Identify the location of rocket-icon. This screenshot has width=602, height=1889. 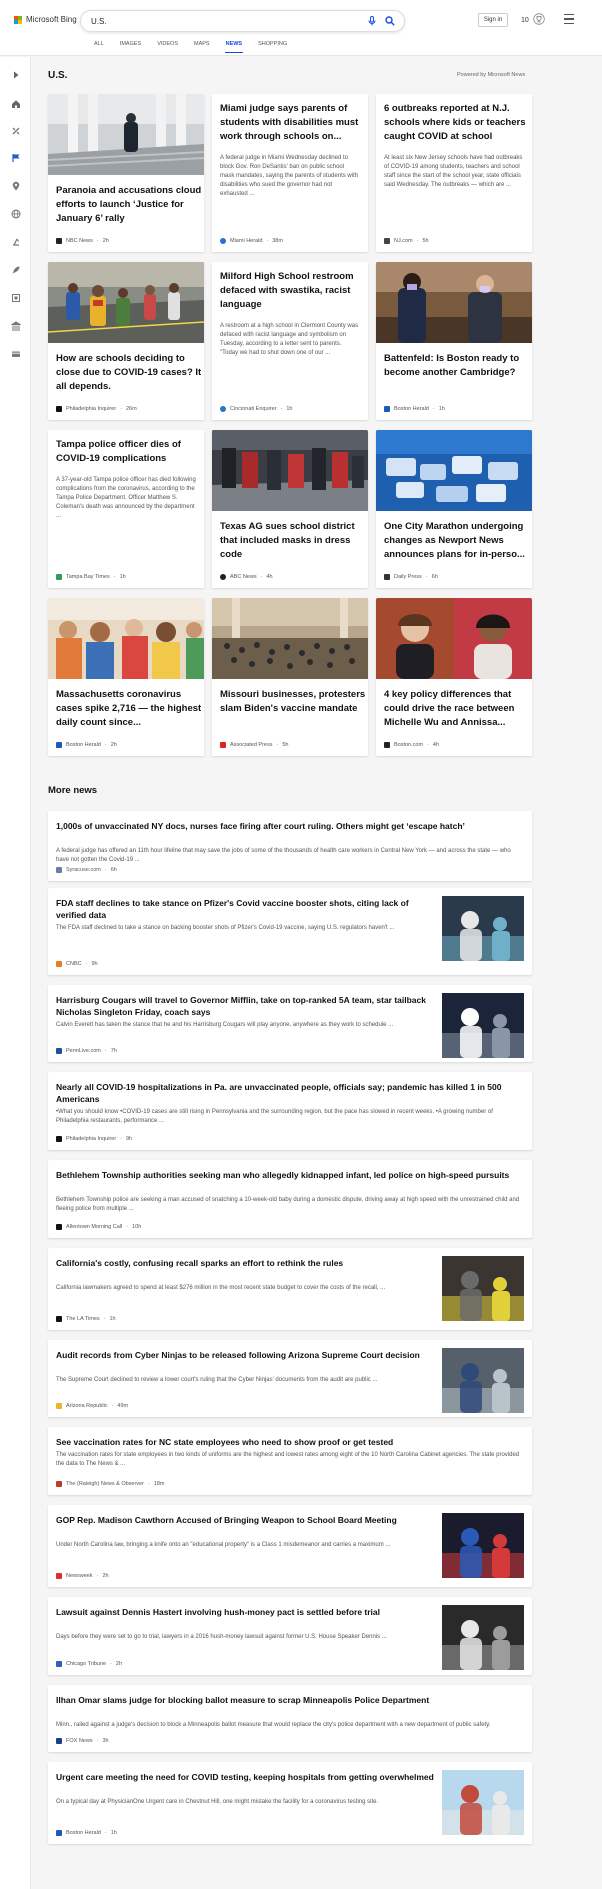
(16, 270).